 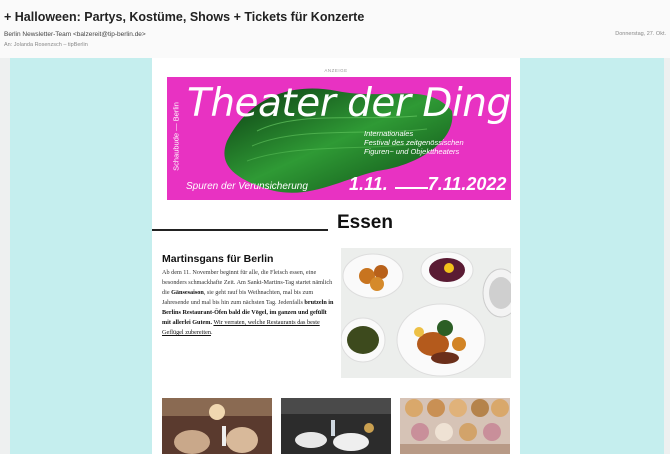 What do you see at coordinates (176, 136) in the screenshot?
I see `banner-side-text: Schaubude — Berlin` at bounding box center [176, 136].